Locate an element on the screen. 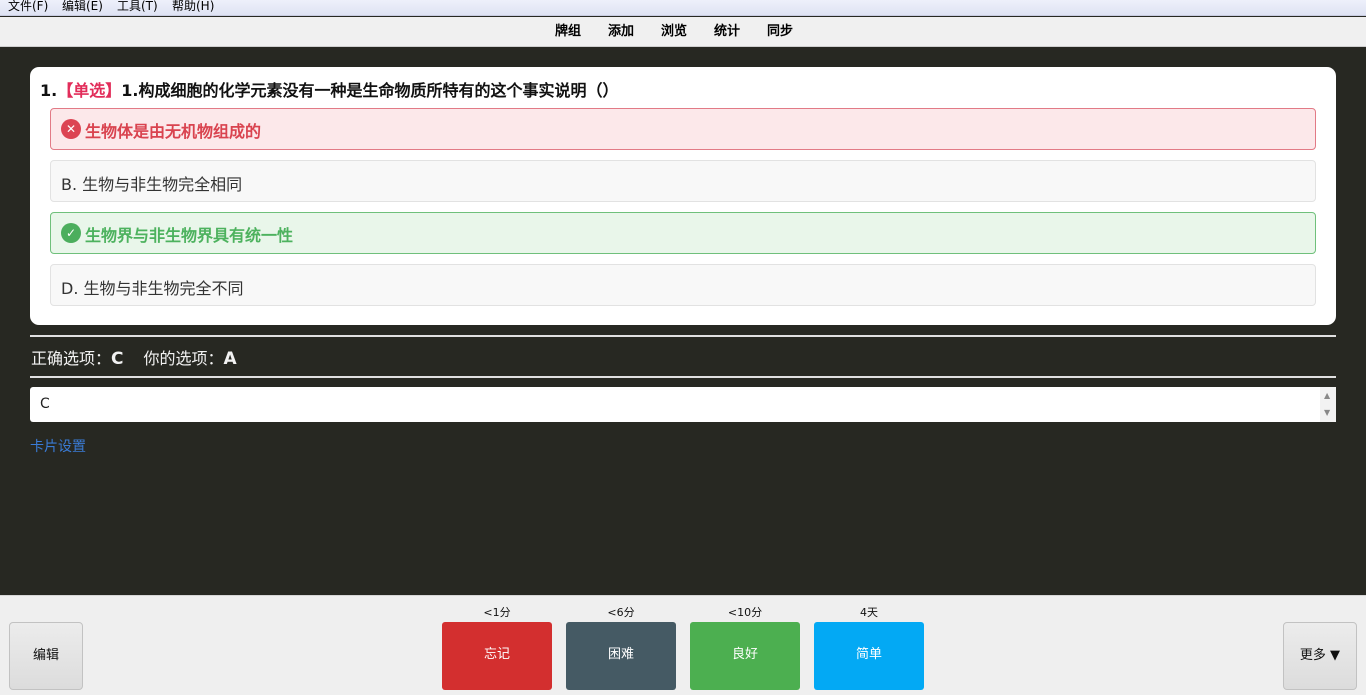 Image resolution: width=1366 pixels, height=695 pixels. option-c-text: 生物界与非生物界具有统一性 is located at coordinates (189, 235).